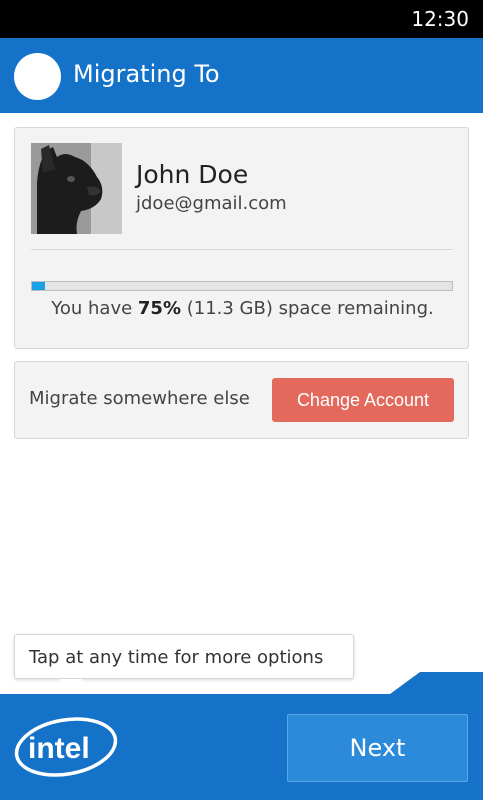 This screenshot has height=800, width=483. Describe the element at coordinates (377, 748) in the screenshot. I see `next-button: Next` at that location.